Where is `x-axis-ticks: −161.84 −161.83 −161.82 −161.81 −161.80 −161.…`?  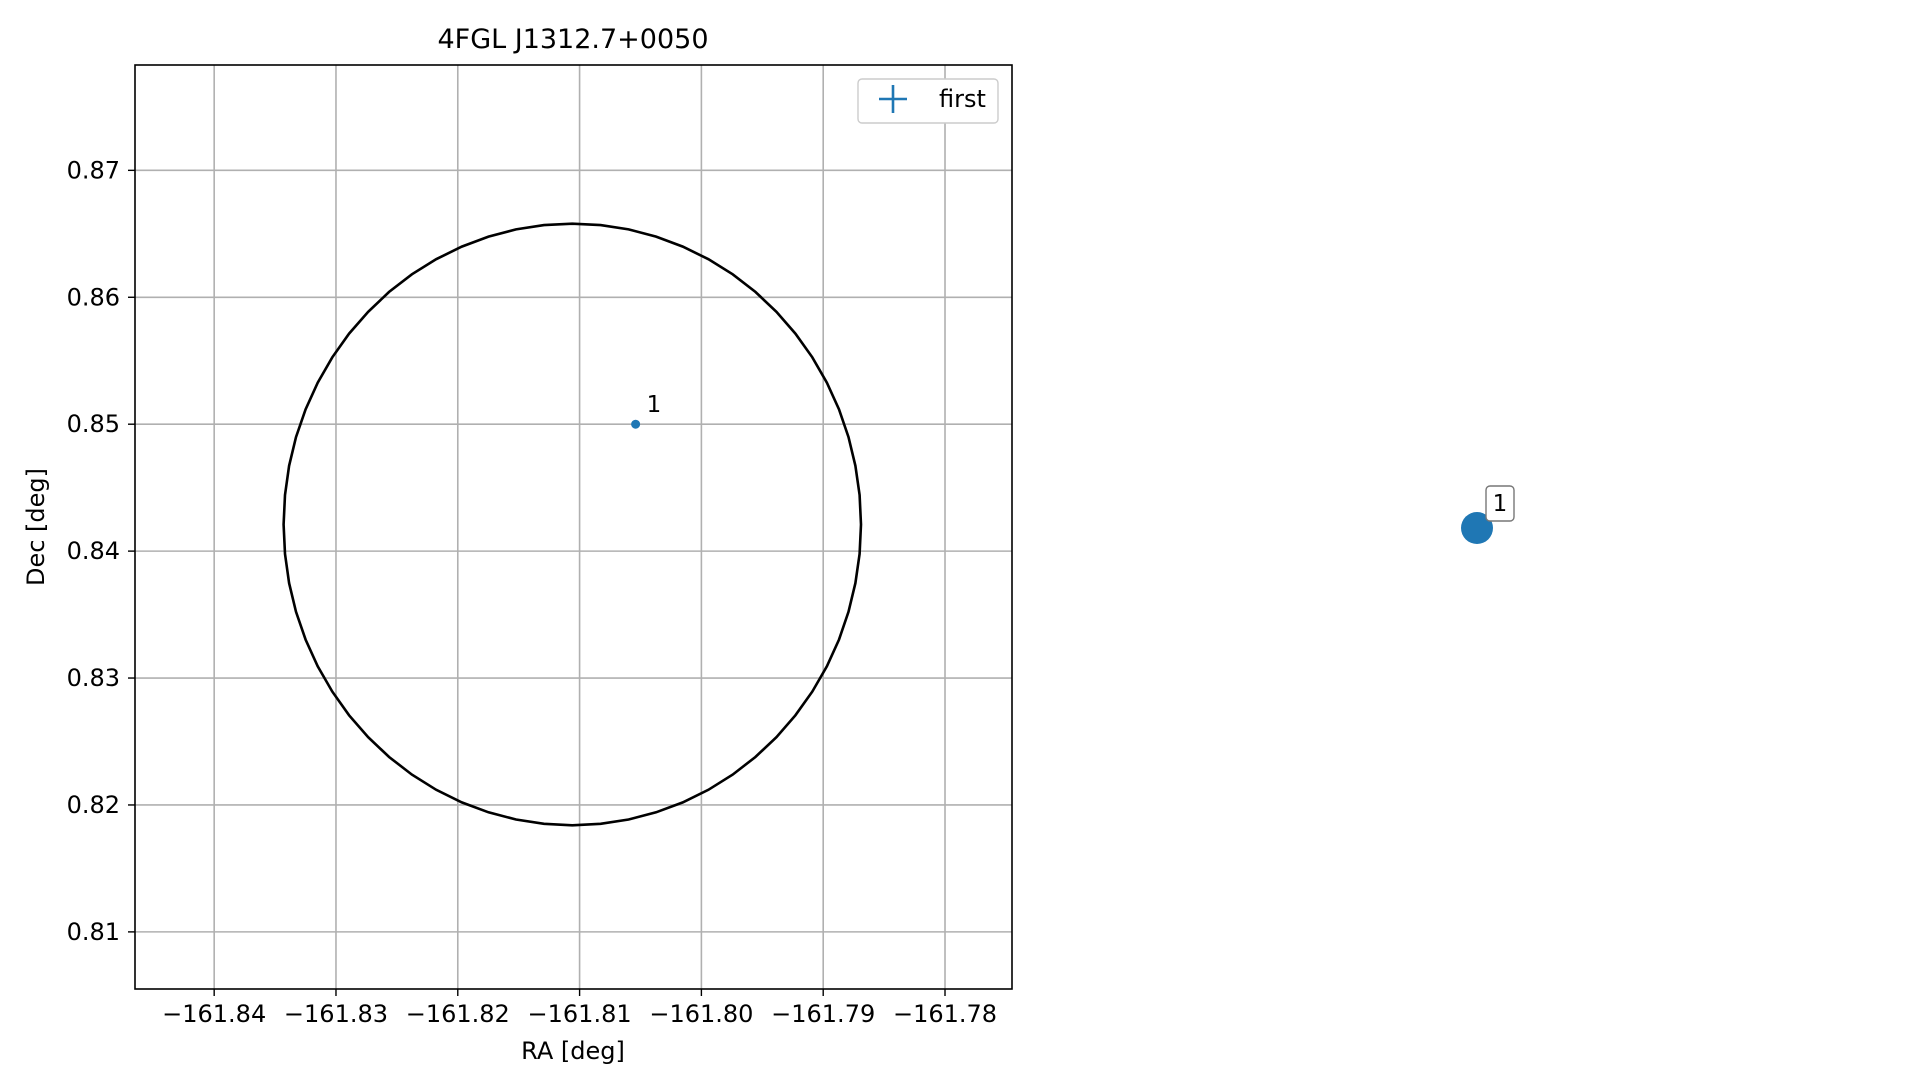 x-axis-ticks: −161.84 −161.83 −161.82 −161.81 −161.80 −161.… is located at coordinates (579, 1008).